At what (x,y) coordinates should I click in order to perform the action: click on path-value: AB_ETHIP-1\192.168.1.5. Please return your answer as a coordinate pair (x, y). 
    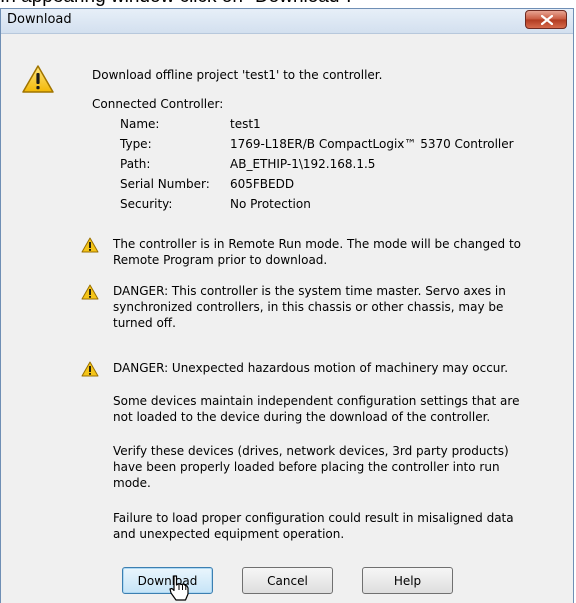
    Looking at the image, I should click on (303, 164).